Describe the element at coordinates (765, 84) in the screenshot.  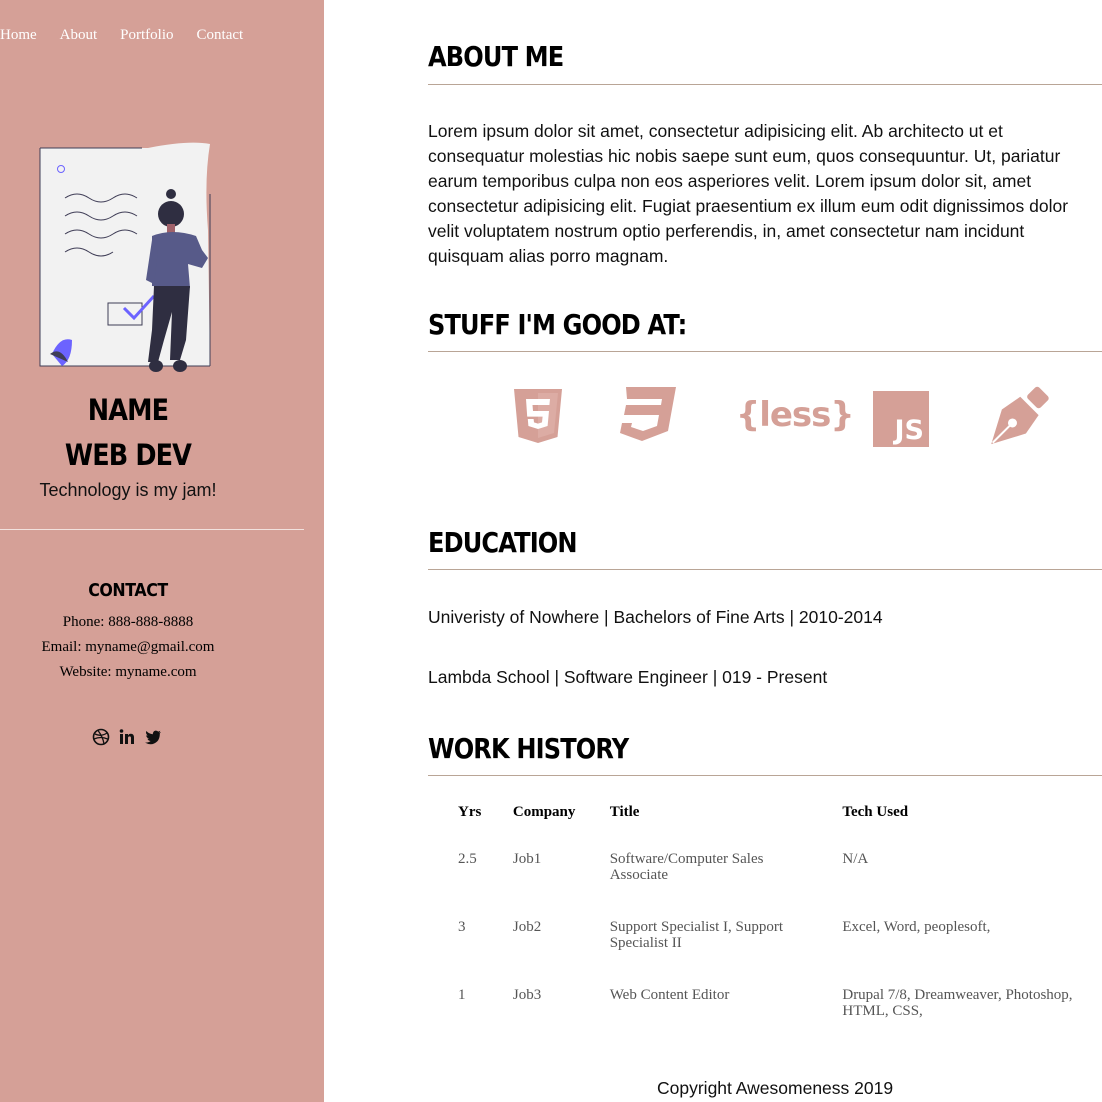
I see `about-rule` at that location.